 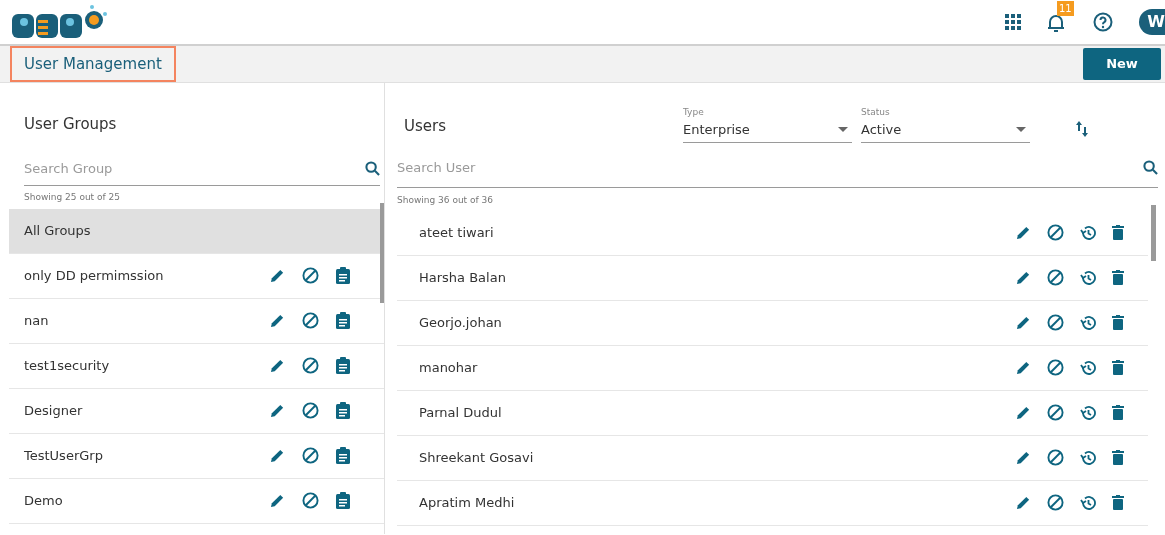 What do you see at coordinates (647, 167) in the screenshot?
I see `search-field: Search User` at bounding box center [647, 167].